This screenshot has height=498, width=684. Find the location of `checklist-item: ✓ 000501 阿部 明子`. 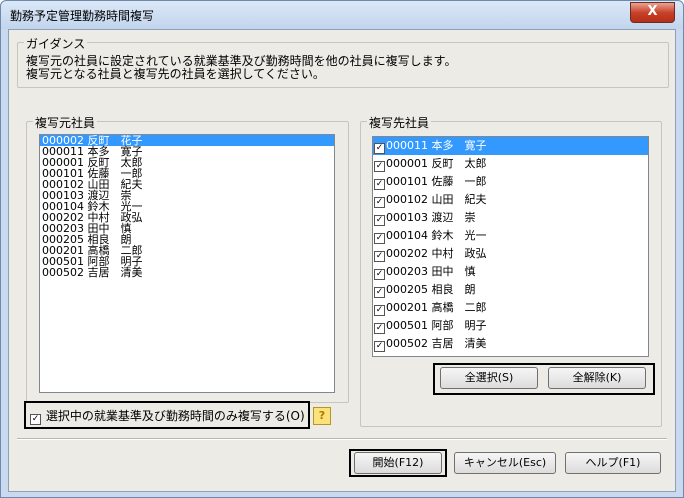

checklist-item: ✓ 000501 阿部 明子 is located at coordinates (510, 326).